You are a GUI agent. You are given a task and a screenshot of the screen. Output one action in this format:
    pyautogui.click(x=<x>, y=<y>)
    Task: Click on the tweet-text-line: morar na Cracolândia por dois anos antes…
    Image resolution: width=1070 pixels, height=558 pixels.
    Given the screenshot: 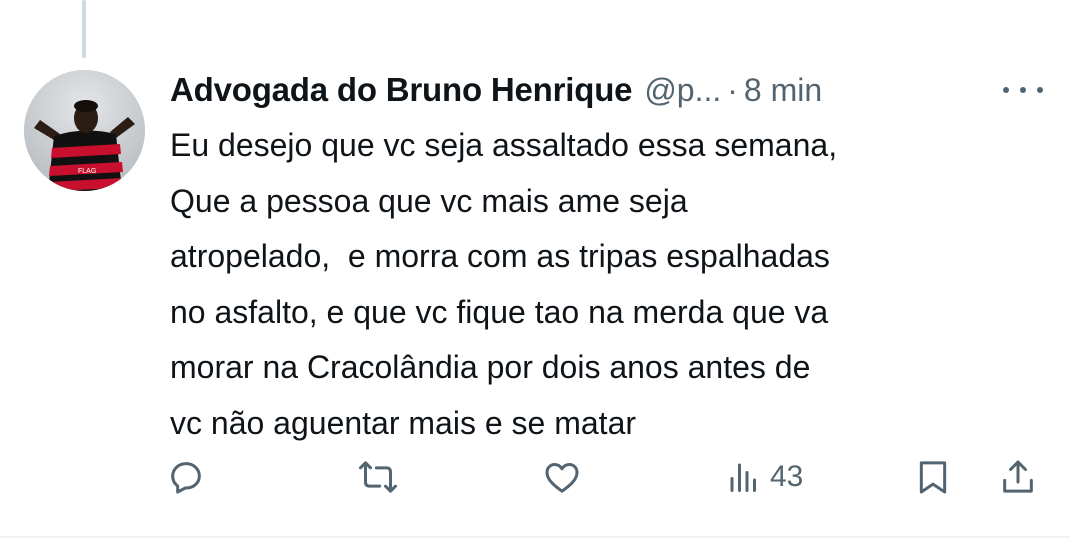 What is the action you would take?
    pyautogui.click(x=490, y=367)
    